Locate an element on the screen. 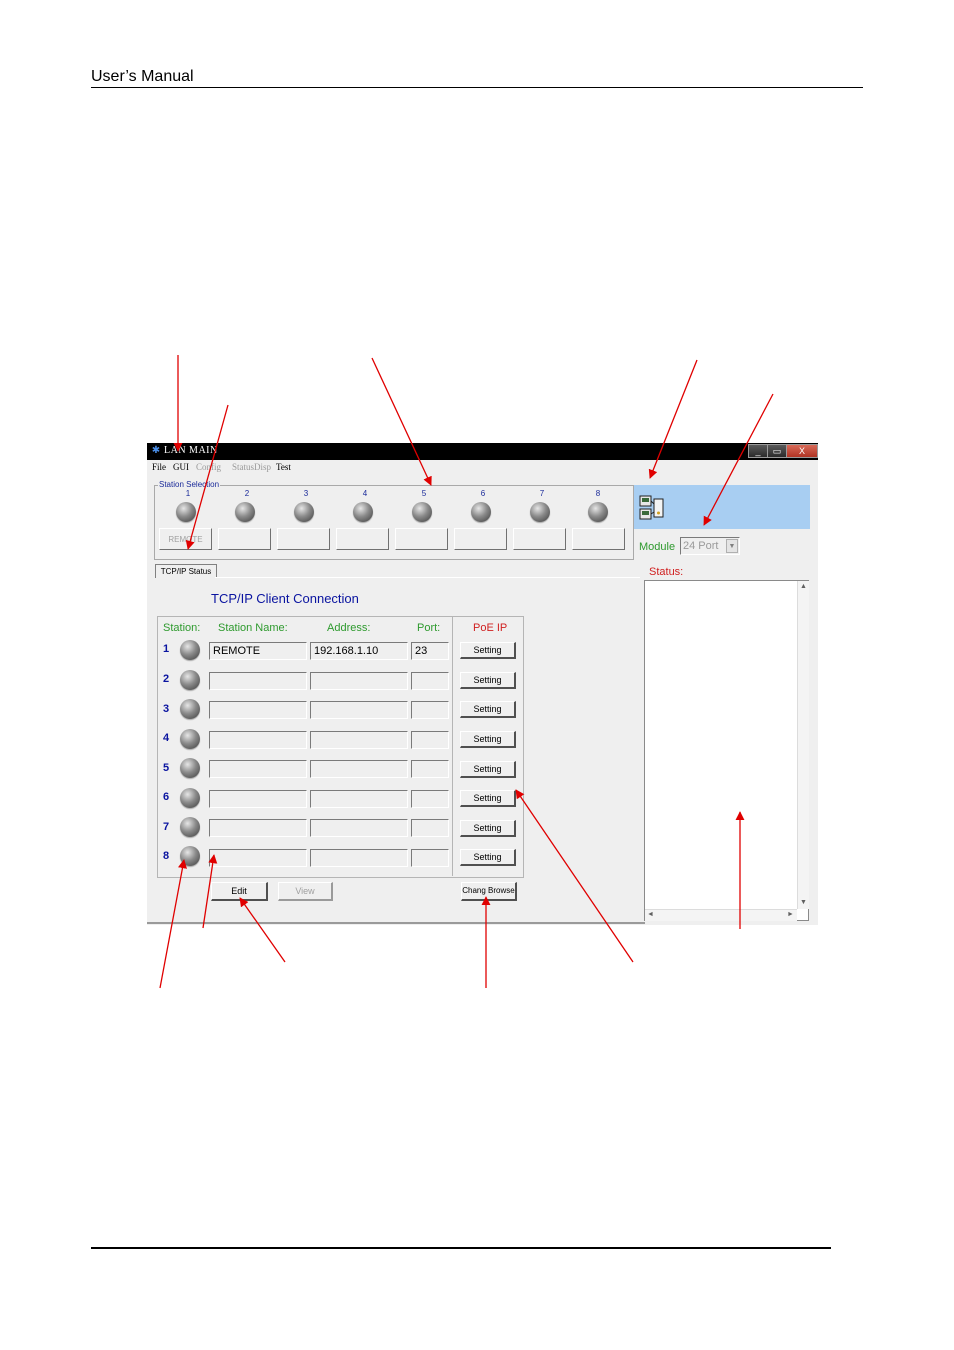  arrow-to-station-selection is located at coordinates (401, 421).